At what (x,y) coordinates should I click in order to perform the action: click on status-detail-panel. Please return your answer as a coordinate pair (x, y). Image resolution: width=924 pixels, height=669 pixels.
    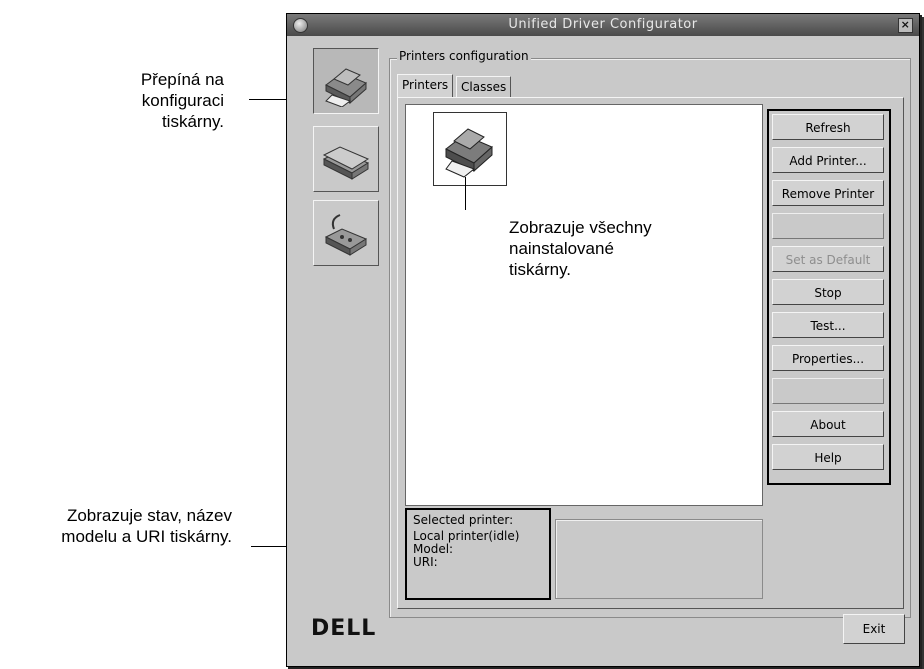
    Looking at the image, I should click on (659, 559).